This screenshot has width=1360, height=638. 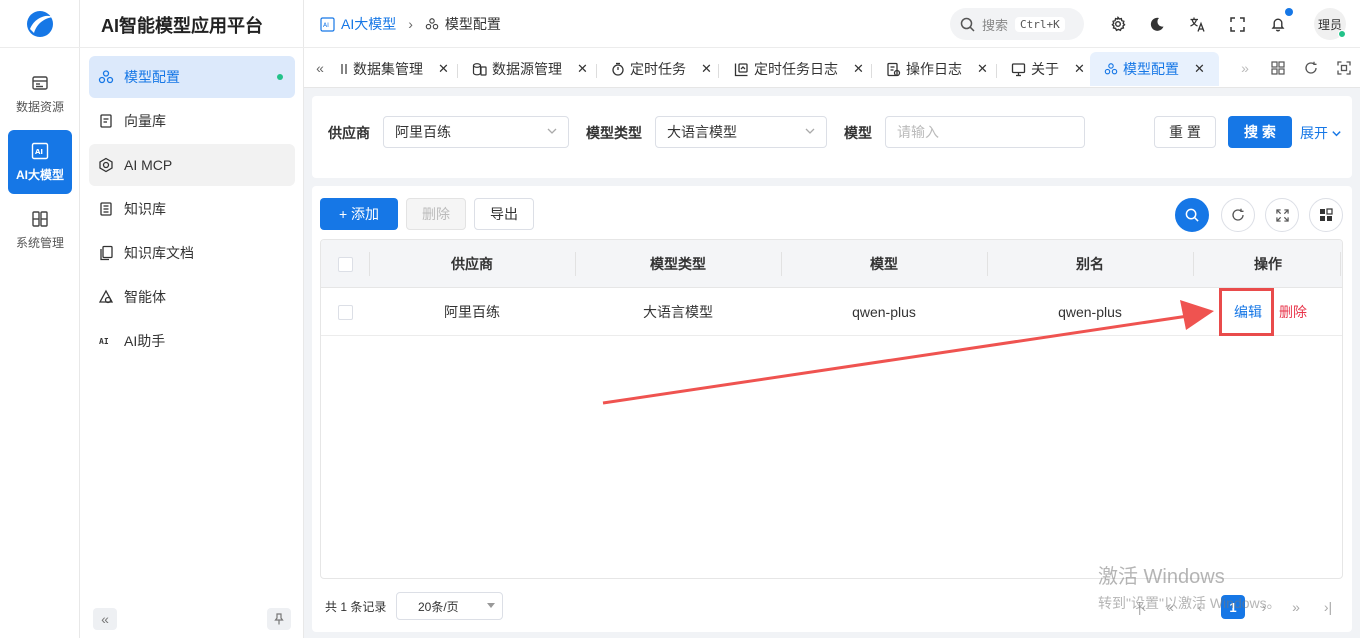 I want to click on next-group-button: », so click(x=1296, y=607).